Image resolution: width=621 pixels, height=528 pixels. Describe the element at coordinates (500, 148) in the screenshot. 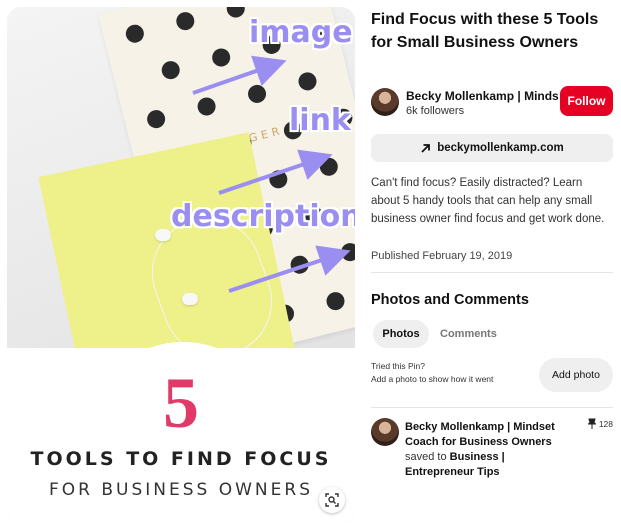

I see `source-link-text: beckymollenkamp.com` at that location.